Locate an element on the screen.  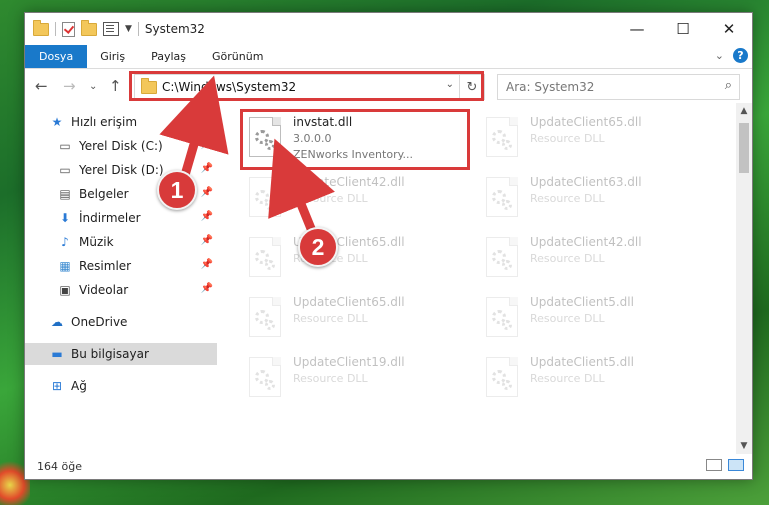
file-version: 3.0.0.0 is located at coordinates (312, 138).